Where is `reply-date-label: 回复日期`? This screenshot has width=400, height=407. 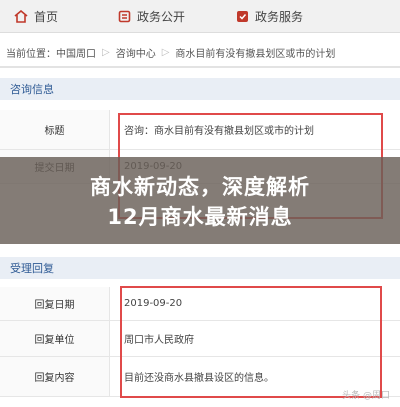 reply-date-label: 回复日期 is located at coordinates (55, 303).